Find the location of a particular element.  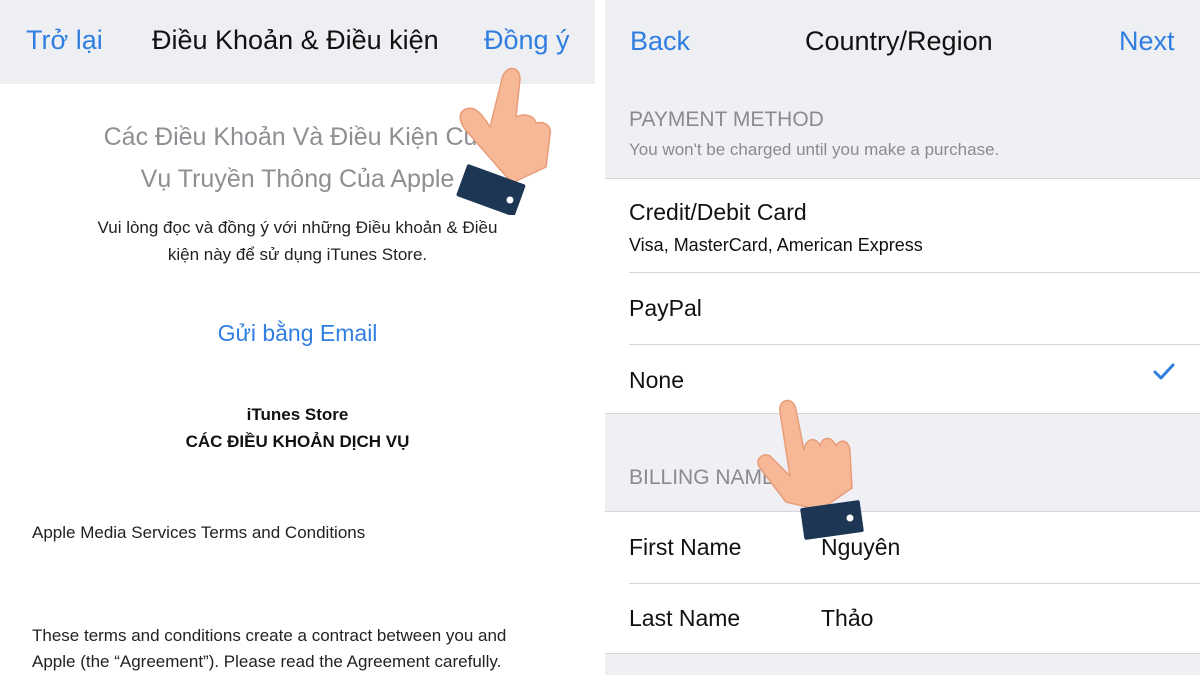

payment-nav-bar: Back Country/Region Next is located at coordinates (902, 42).